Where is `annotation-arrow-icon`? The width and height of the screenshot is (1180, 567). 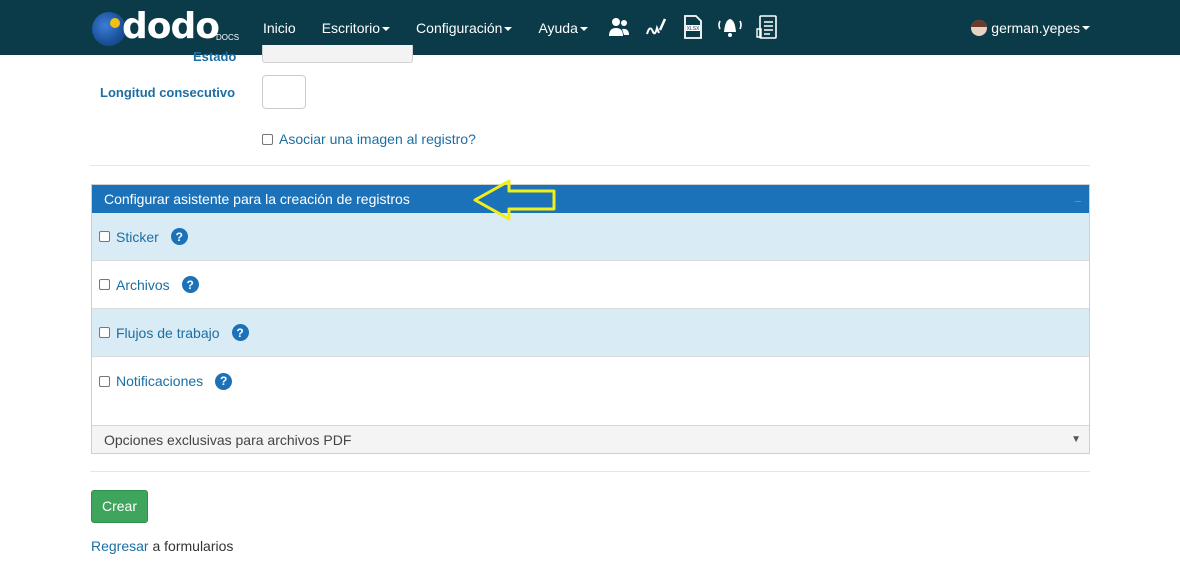
annotation-arrow-icon is located at coordinates (514, 200).